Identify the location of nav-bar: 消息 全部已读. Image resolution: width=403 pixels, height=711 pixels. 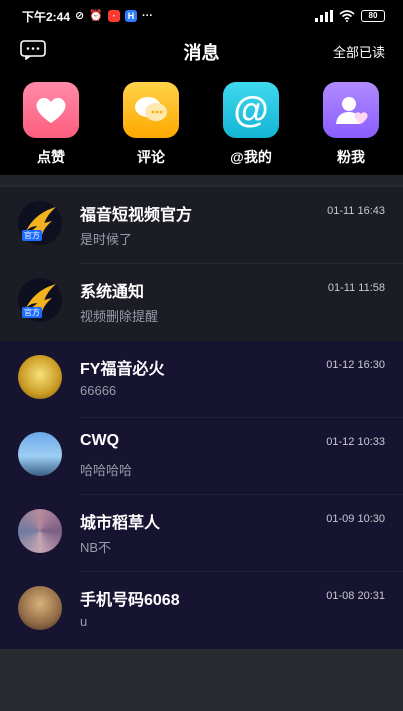
(201, 50).